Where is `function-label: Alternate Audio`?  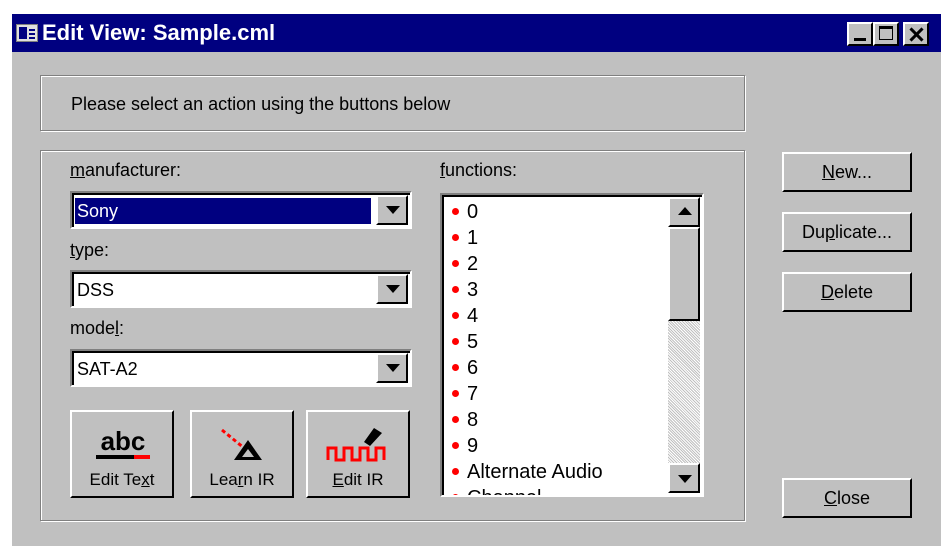
function-label: Alternate Audio is located at coordinates (535, 472).